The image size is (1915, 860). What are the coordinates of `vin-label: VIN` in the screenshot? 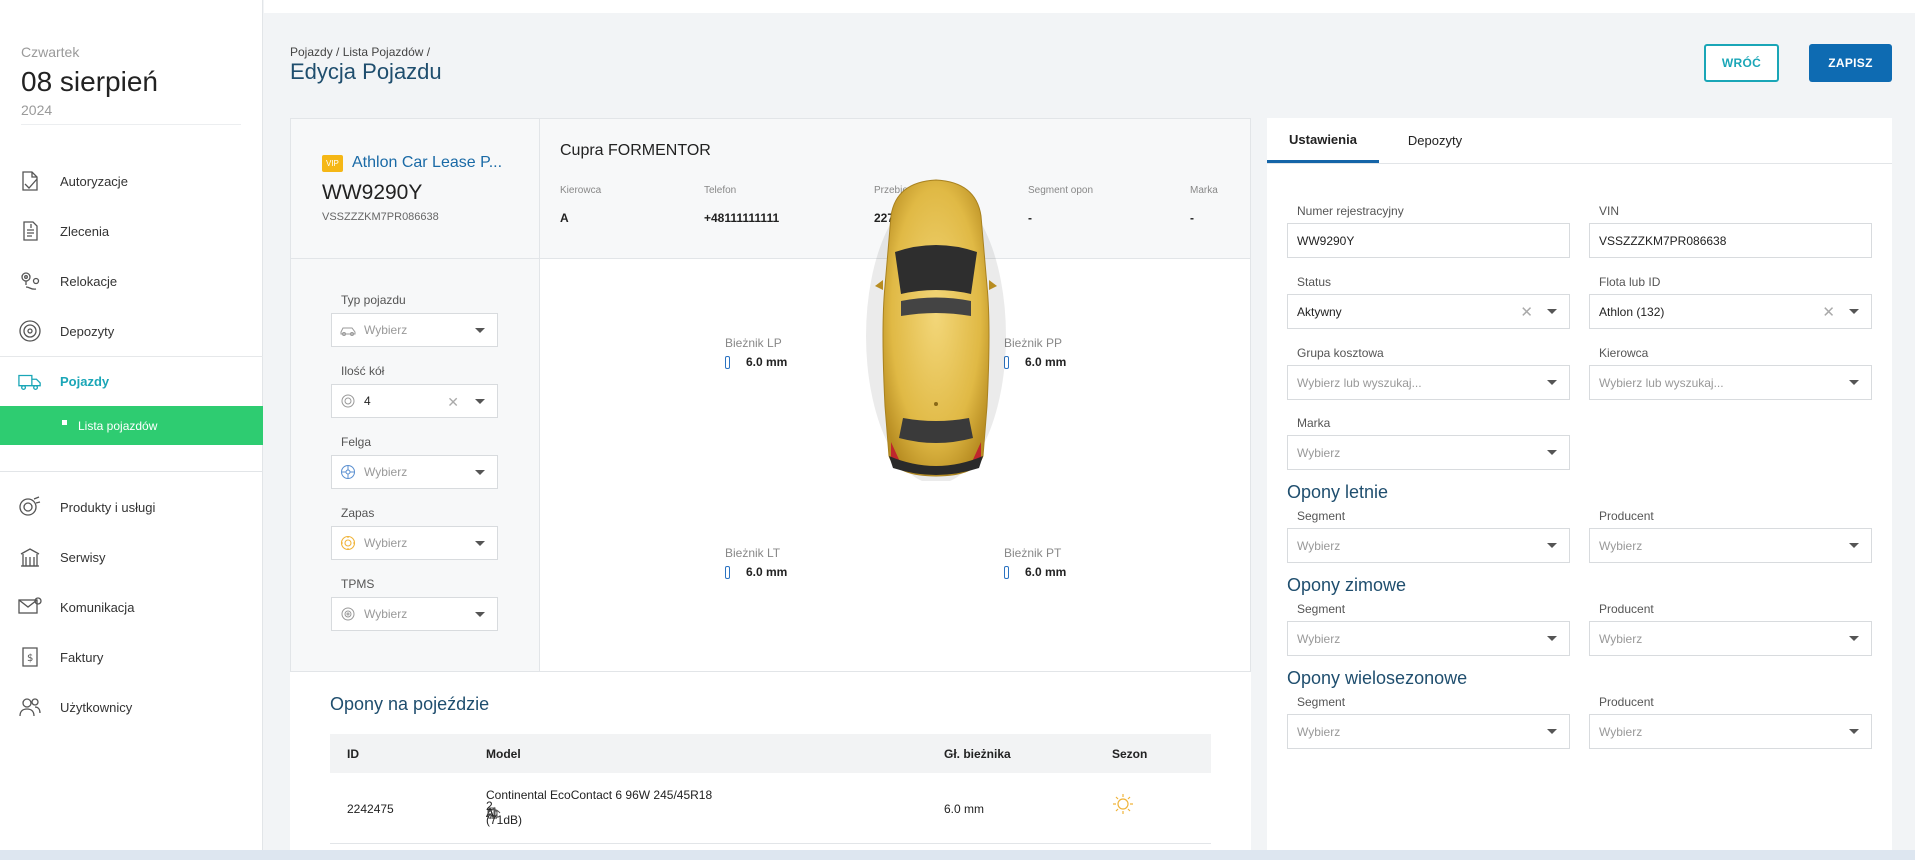 It's located at (1609, 211).